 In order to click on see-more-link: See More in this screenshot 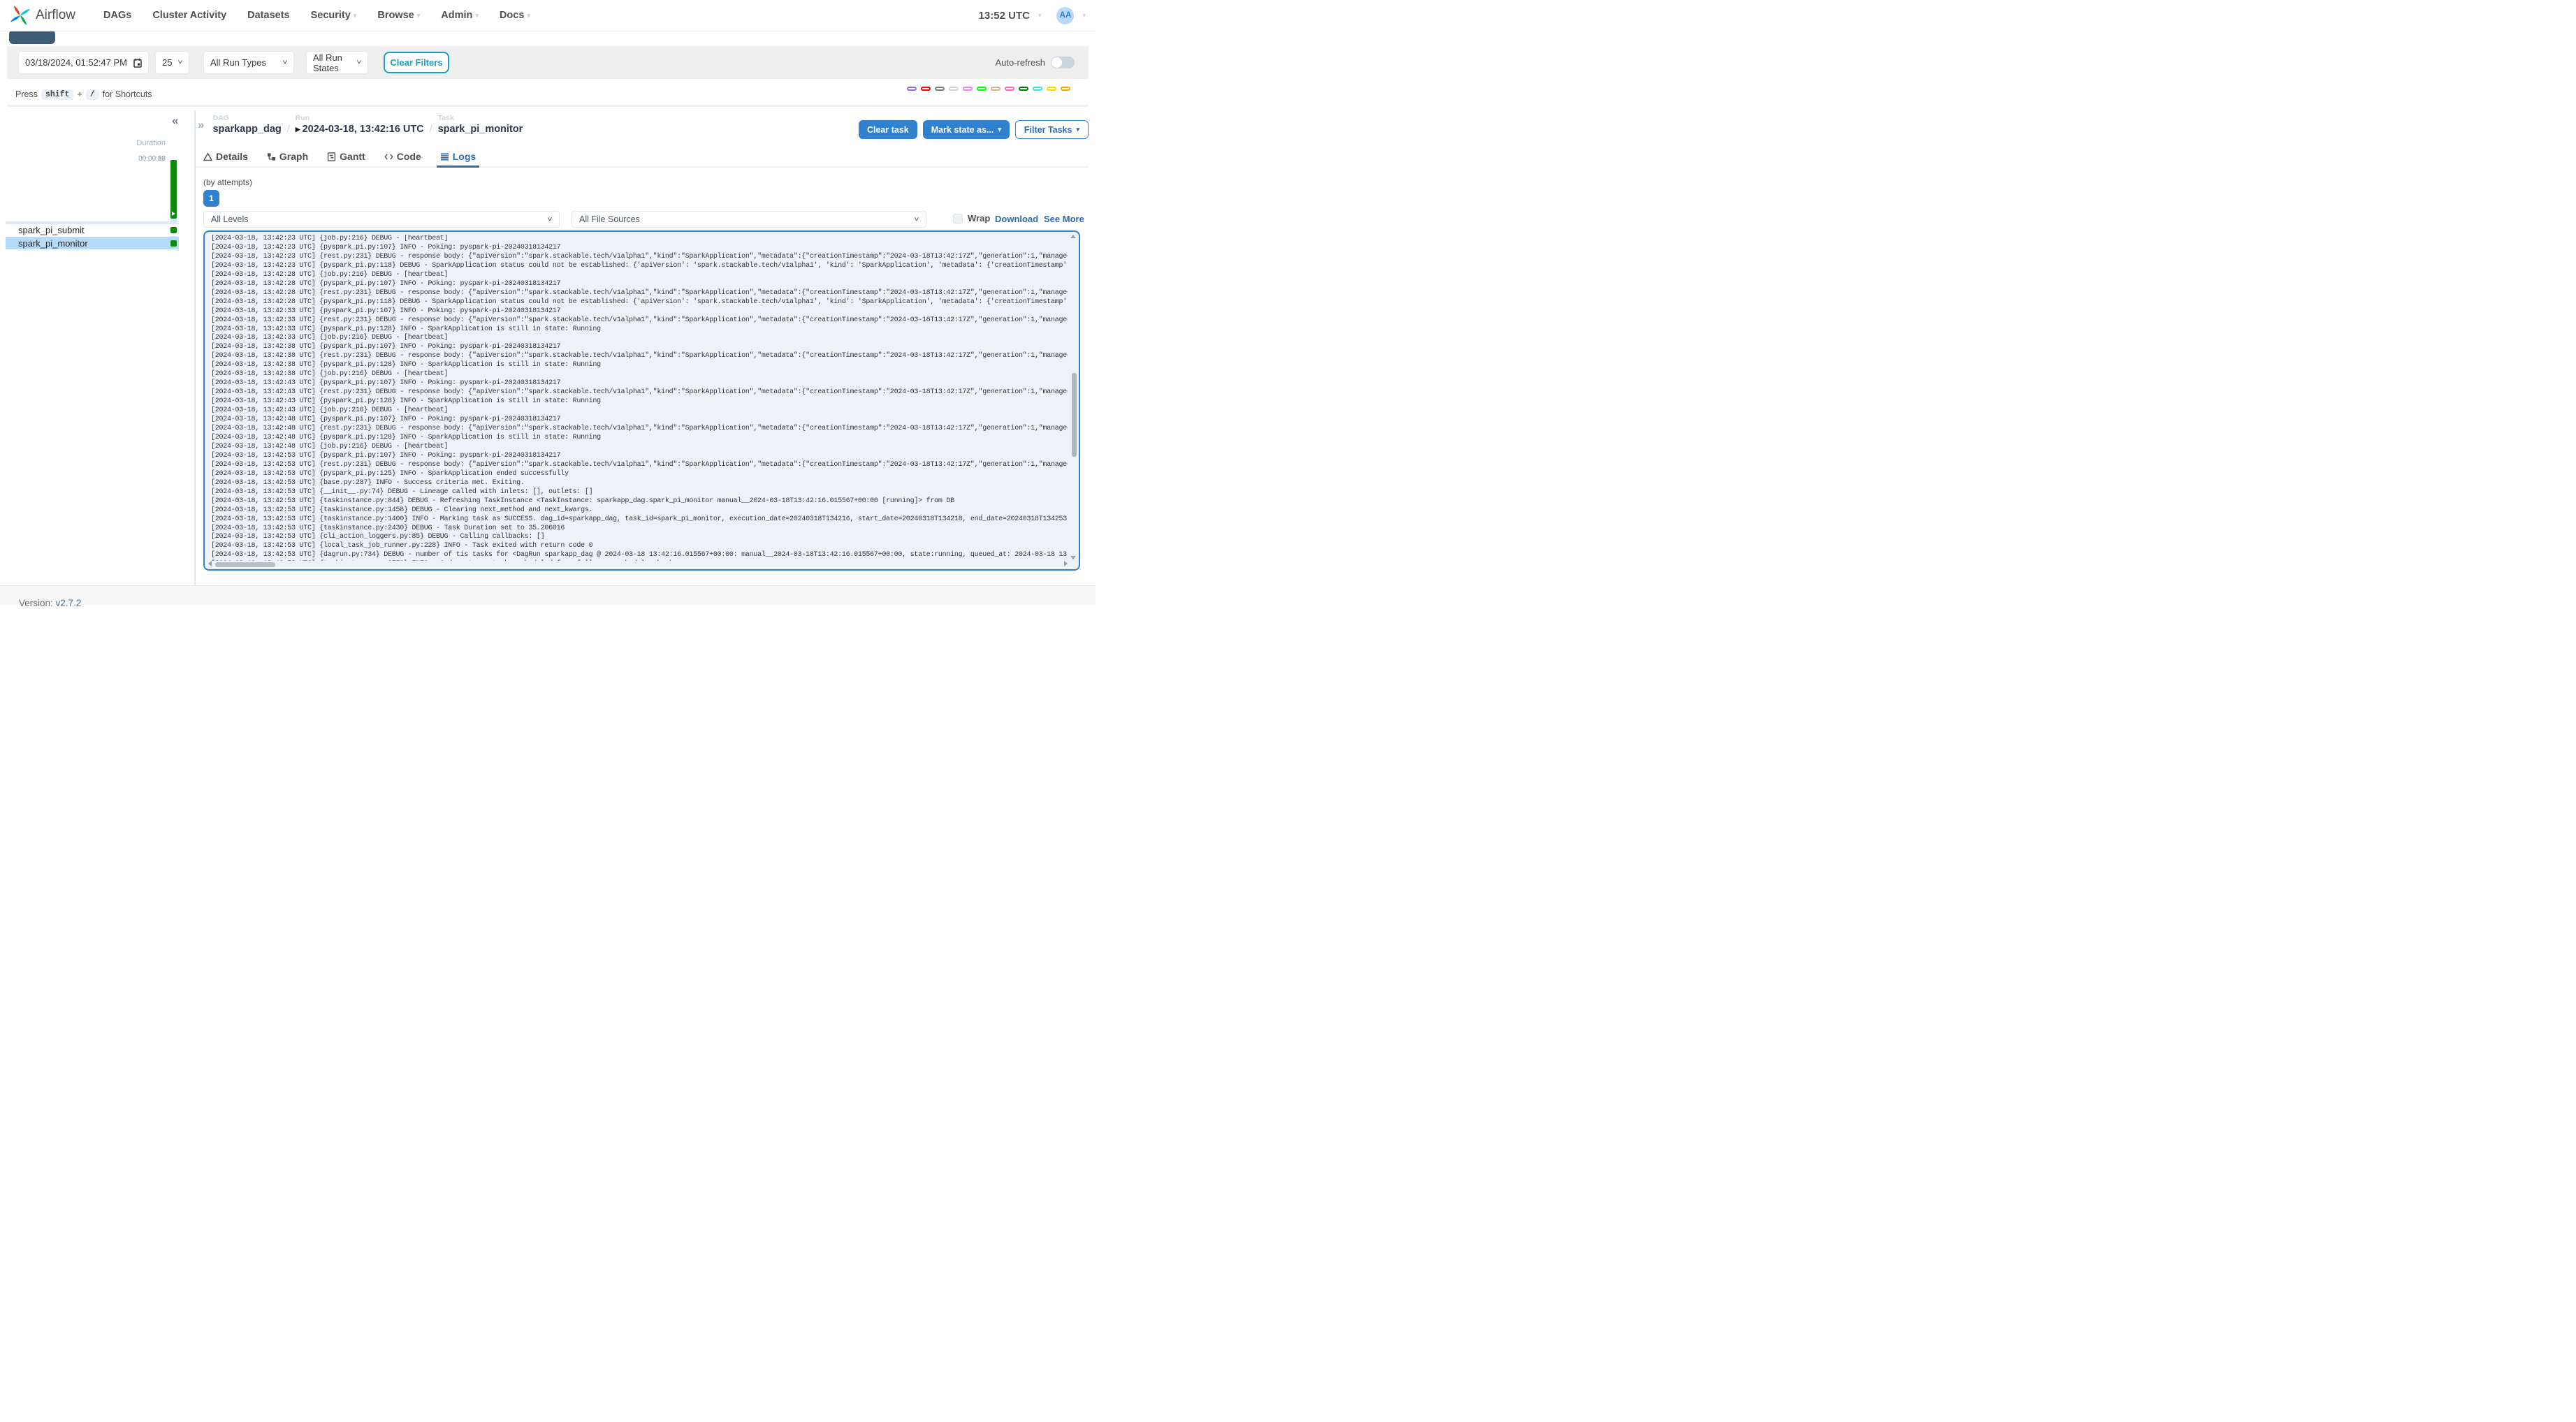, I will do `click(1064, 219)`.